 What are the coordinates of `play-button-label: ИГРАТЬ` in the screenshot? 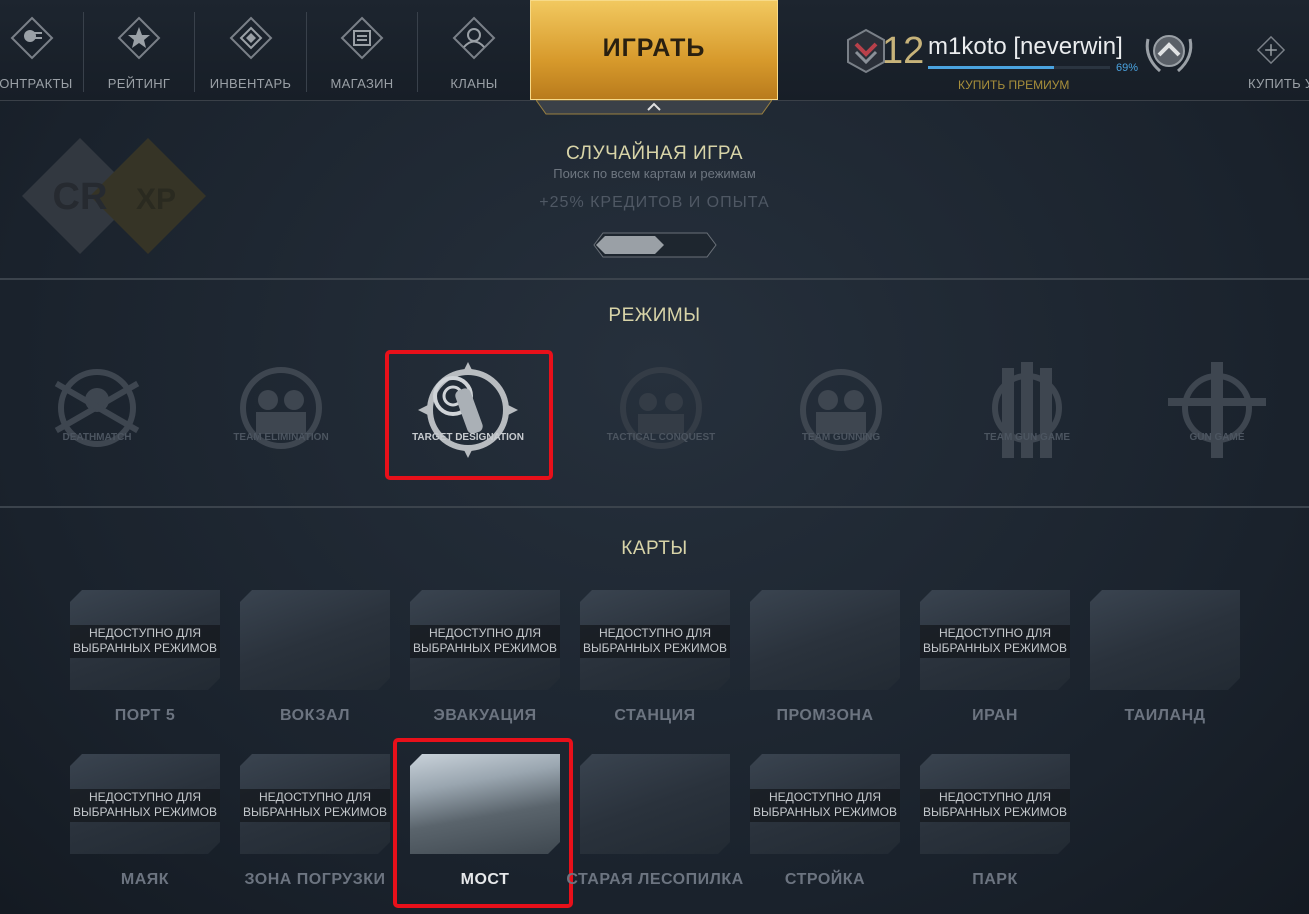 It's located at (654, 48).